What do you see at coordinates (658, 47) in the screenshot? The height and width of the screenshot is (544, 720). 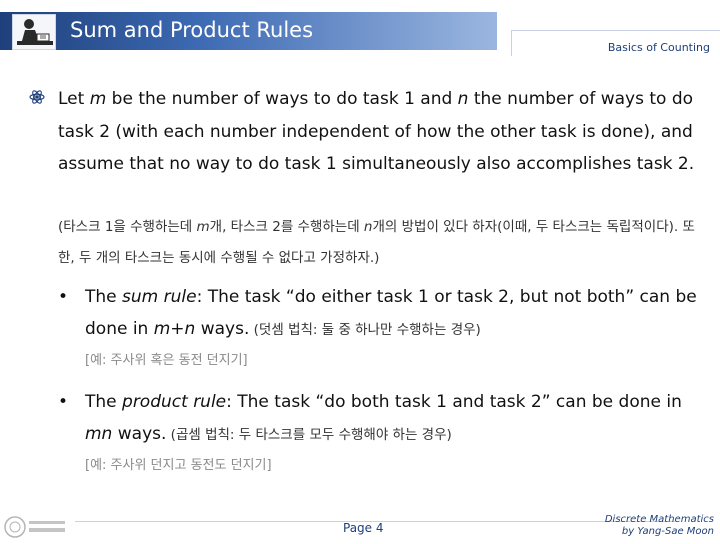 I see `section-subtitle: Basics of Counting` at bounding box center [658, 47].